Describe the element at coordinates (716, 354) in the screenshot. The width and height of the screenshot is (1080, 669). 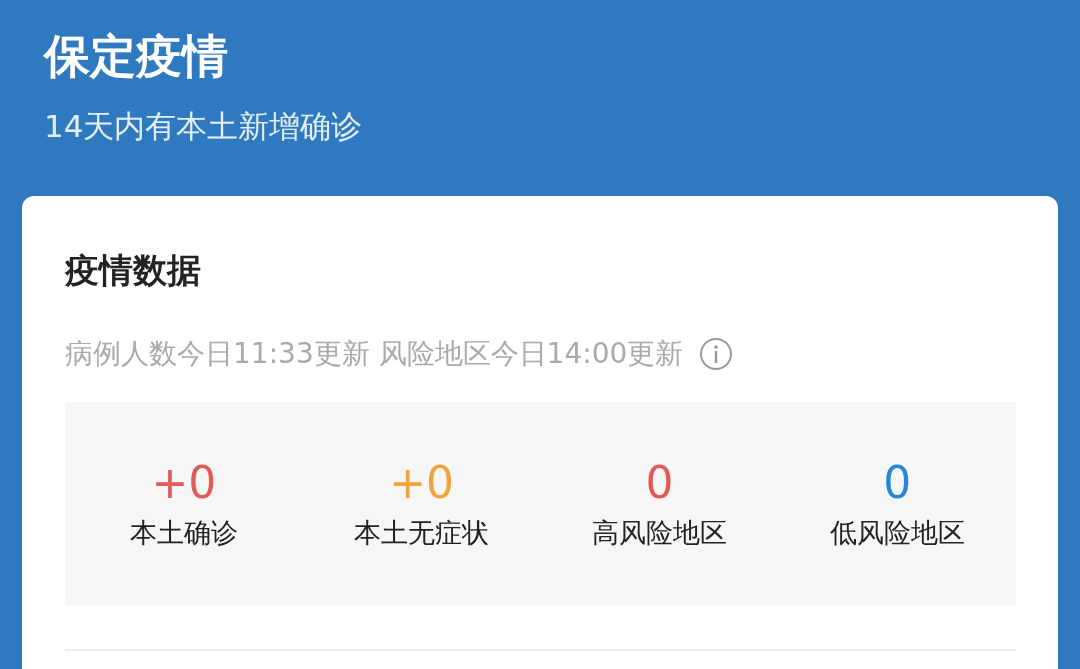
I see `info-icon` at that location.